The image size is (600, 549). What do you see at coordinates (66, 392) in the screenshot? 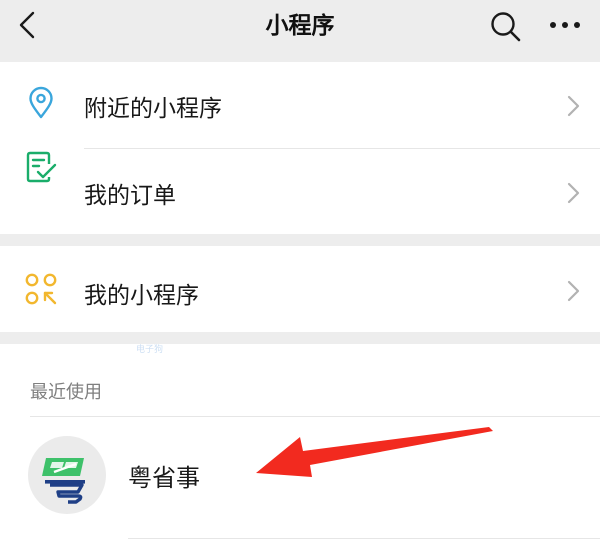
I see `section-heading-recent: 最近使用` at bounding box center [66, 392].